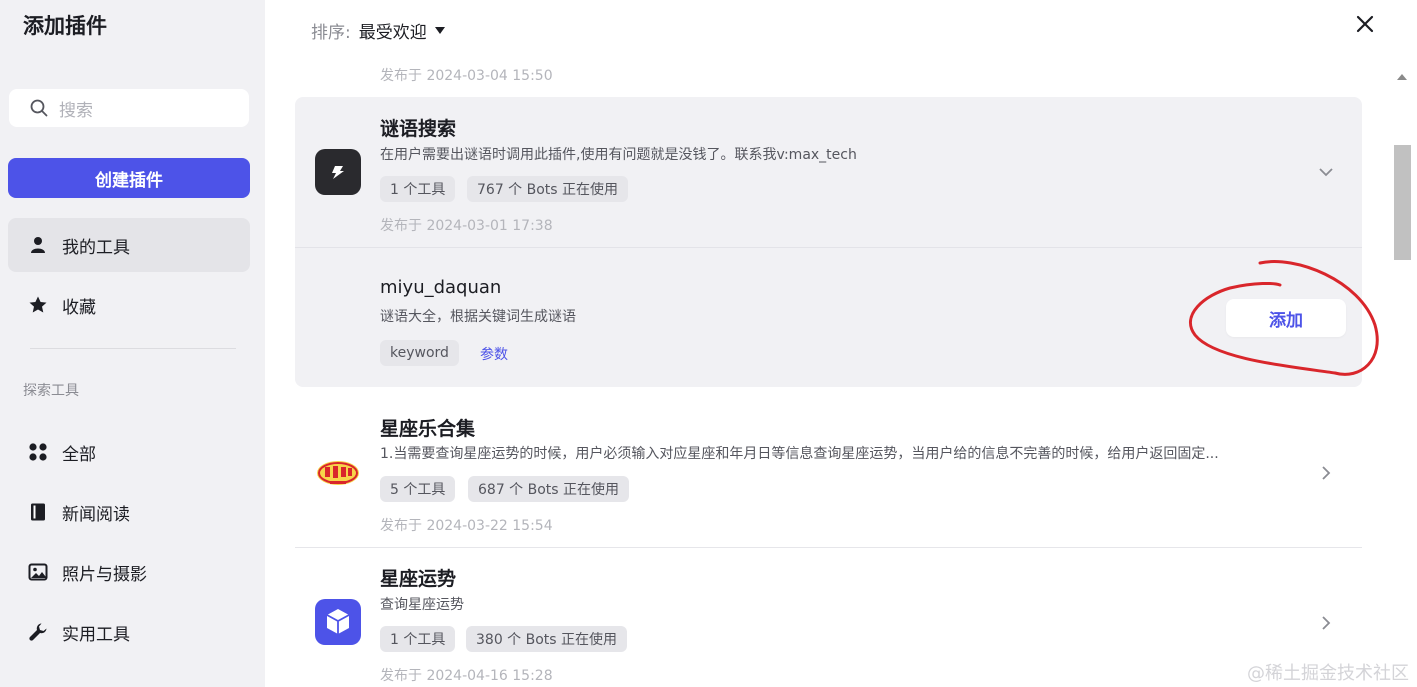 The height and width of the screenshot is (687, 1417). I want to click on search-input: 搜索, so click(129, 108).